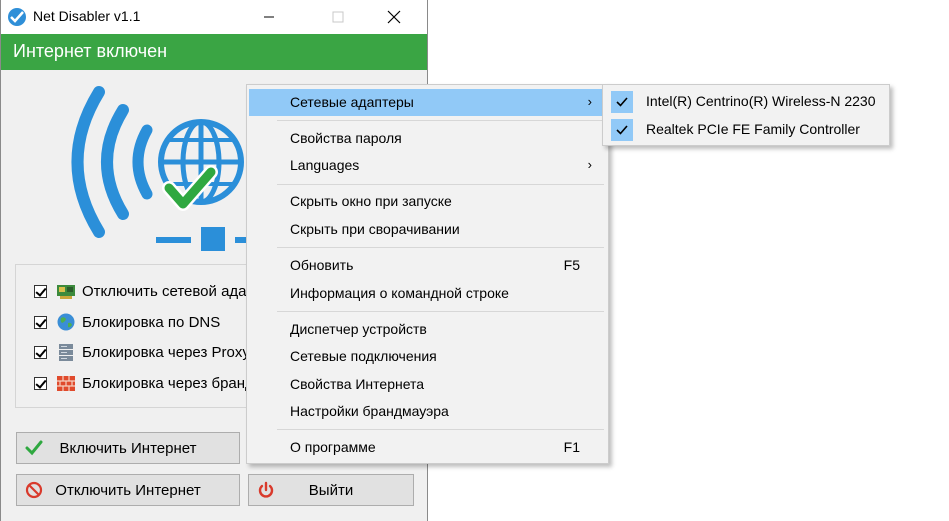  I want to click on wifi-globe-icon, so click(166, 168).